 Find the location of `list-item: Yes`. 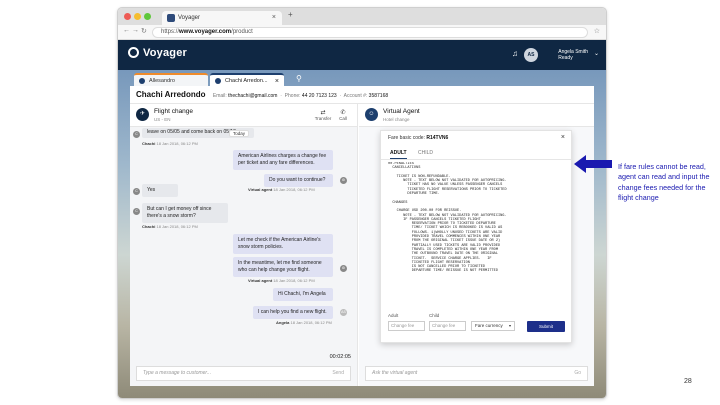

list-item: Yes is located at coordinates (160, 190).